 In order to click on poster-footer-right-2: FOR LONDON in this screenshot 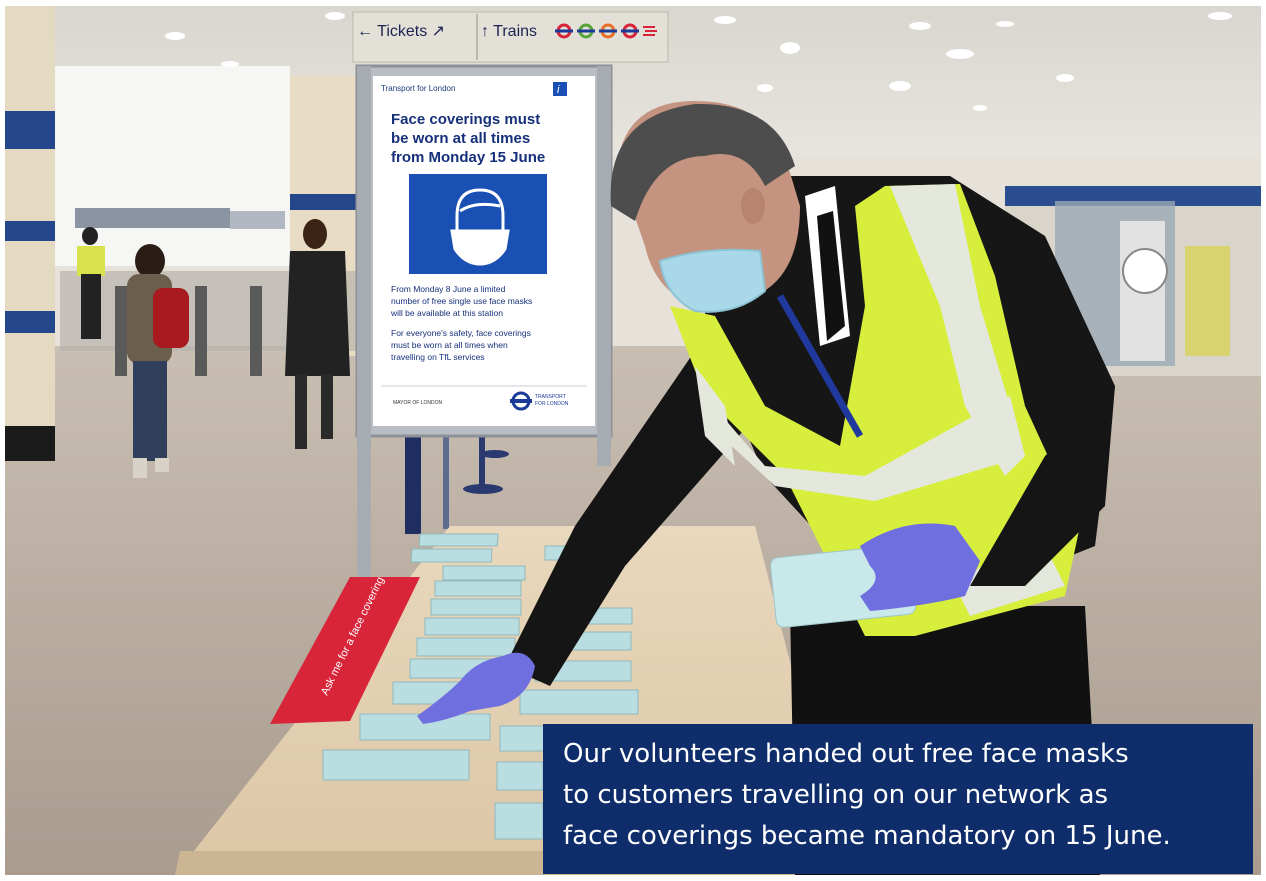, I will do `click(552, 404)`.